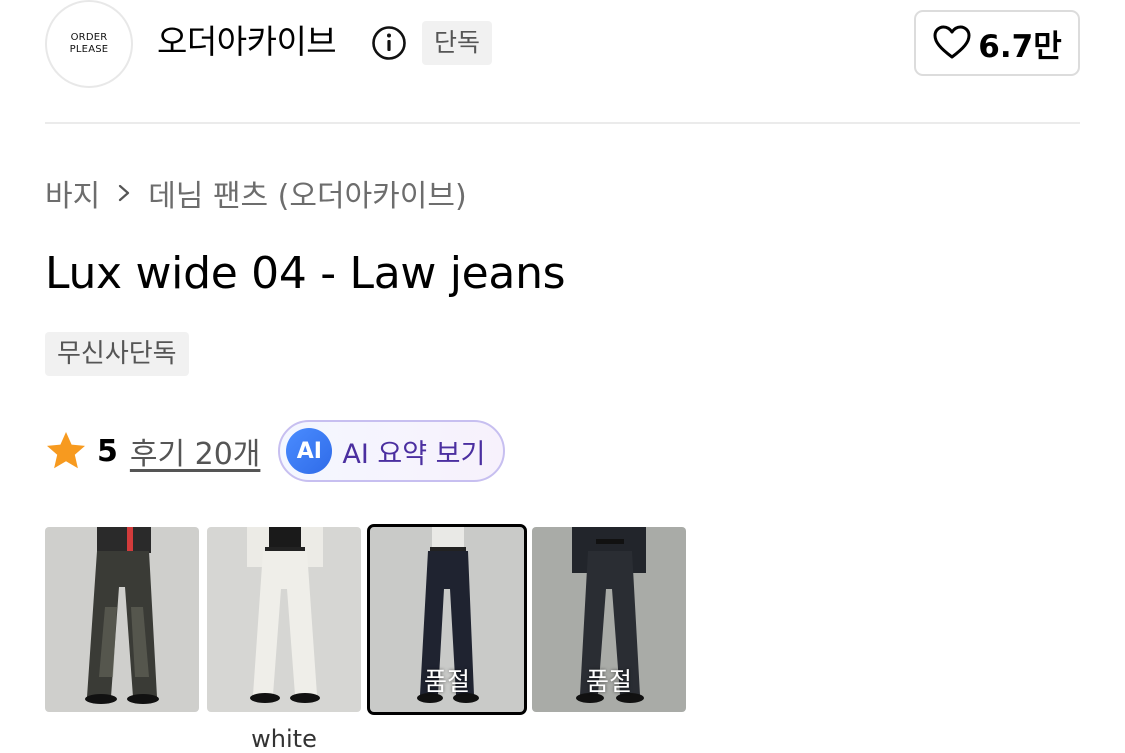 The height and width of the screenshot is (753, 1125). Describe the element at coordinates (562, 45) in the screenshot. I see `brand-header: ORDER PLEASE 오더아카이브 단독 6.7만` at that location.